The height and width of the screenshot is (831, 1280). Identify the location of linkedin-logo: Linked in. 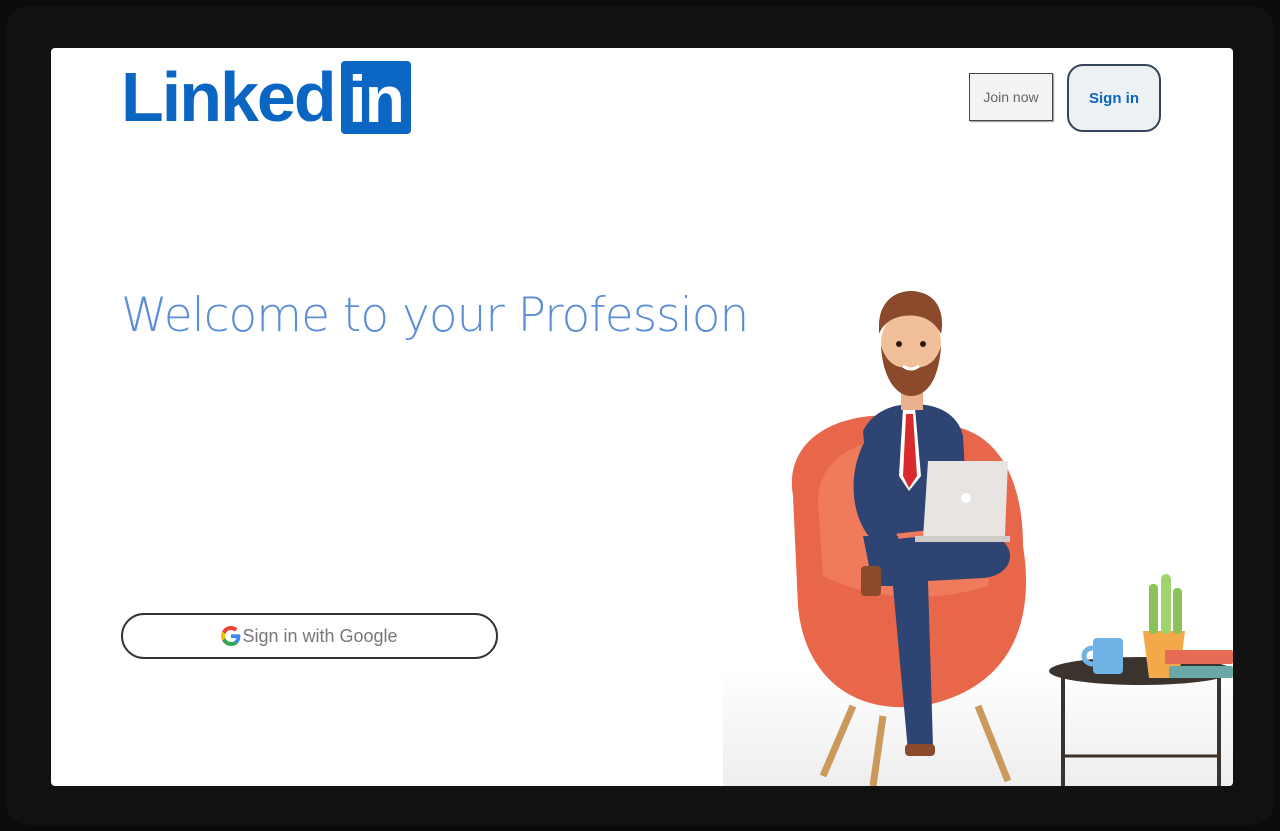
(266, 97).